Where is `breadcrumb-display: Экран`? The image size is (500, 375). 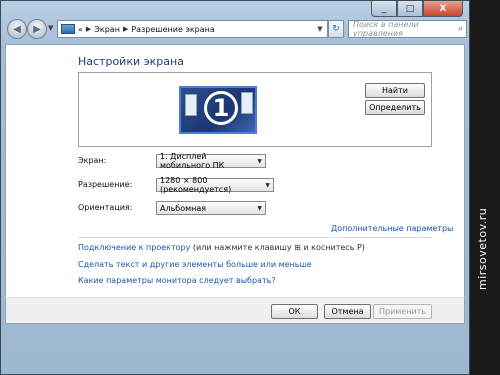
breadcrumb-display: Экран is located at coordinates (107, 29).